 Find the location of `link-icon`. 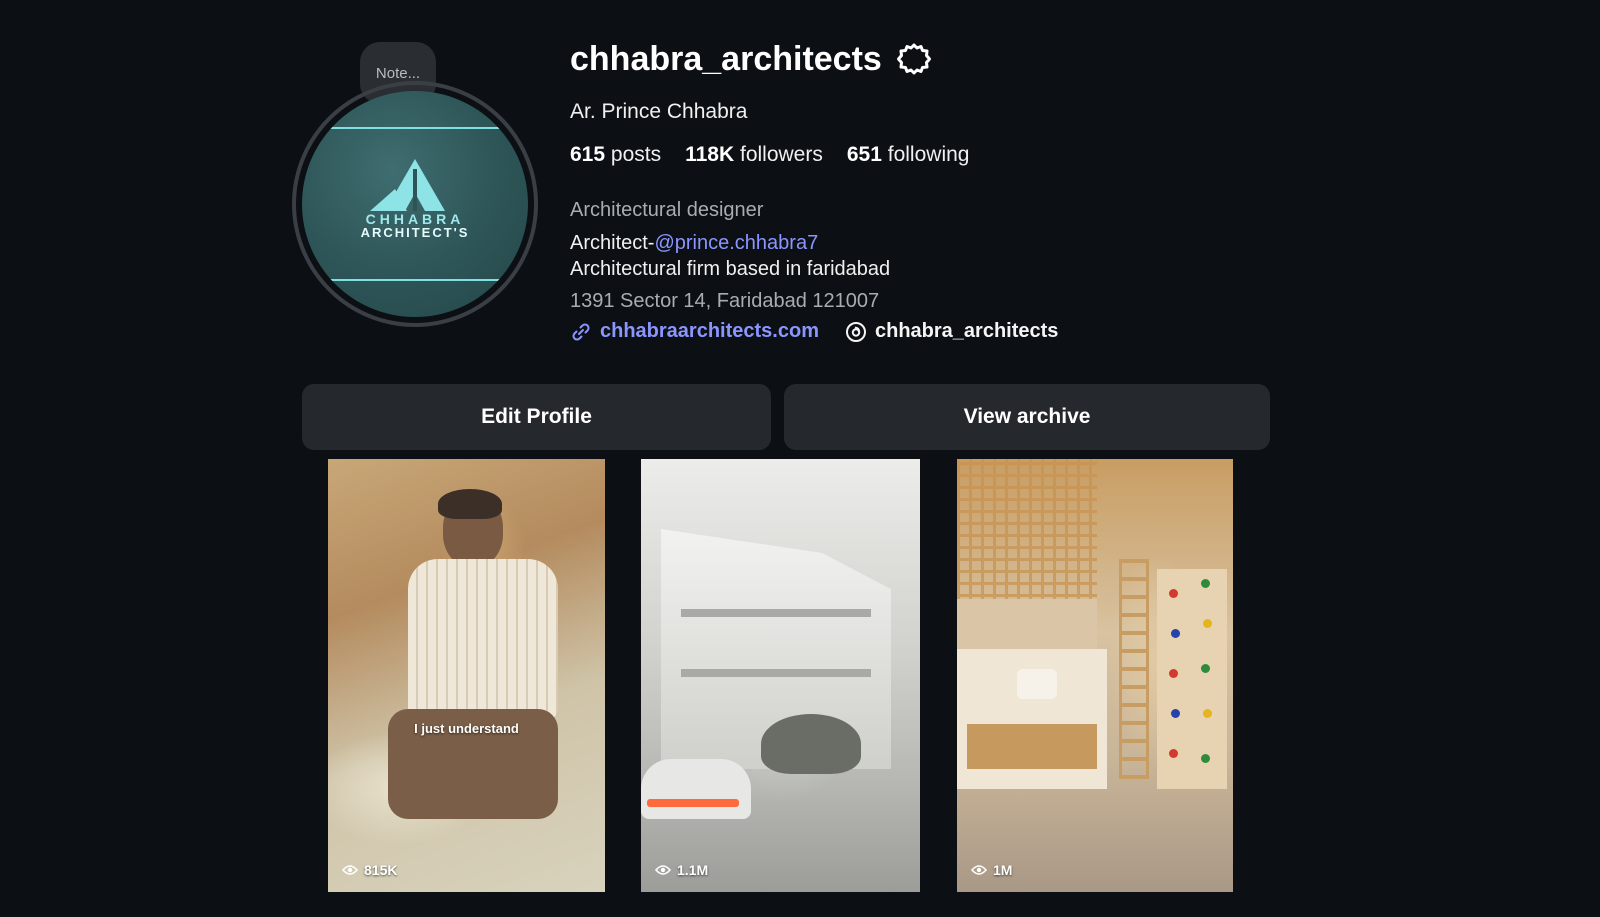

link-icon is located at coordinates (581, 331).